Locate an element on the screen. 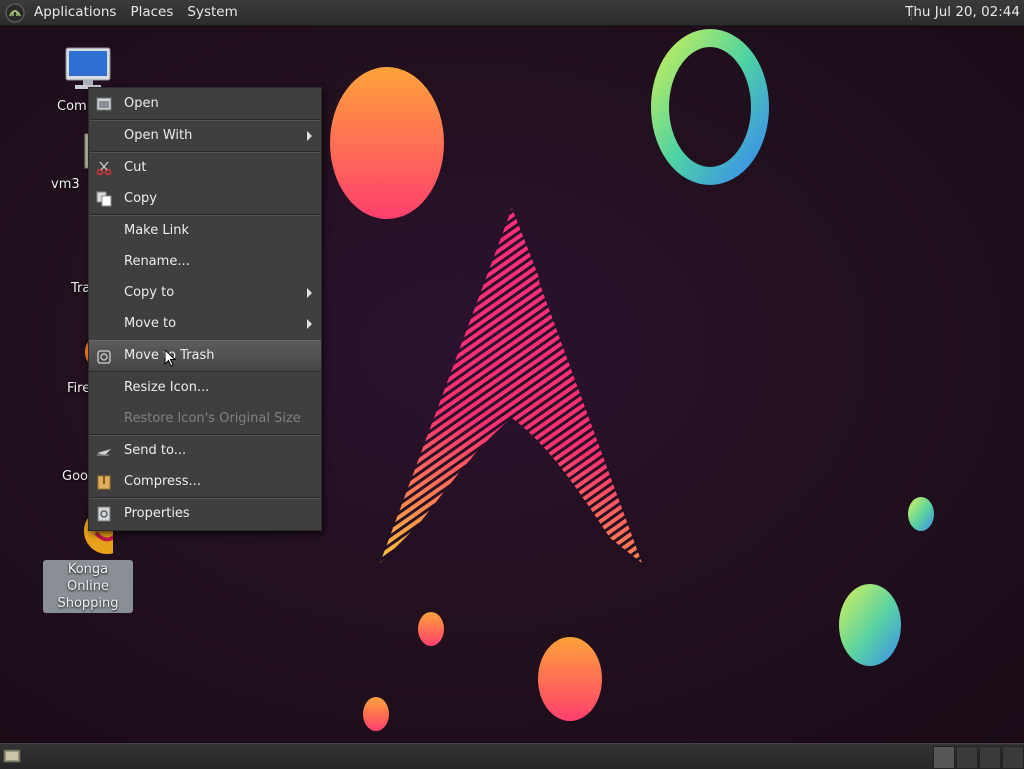 Image resolution: width=1024 pixels, height=769 pixels. places-menu: Places is located at coordinates (151, 12).